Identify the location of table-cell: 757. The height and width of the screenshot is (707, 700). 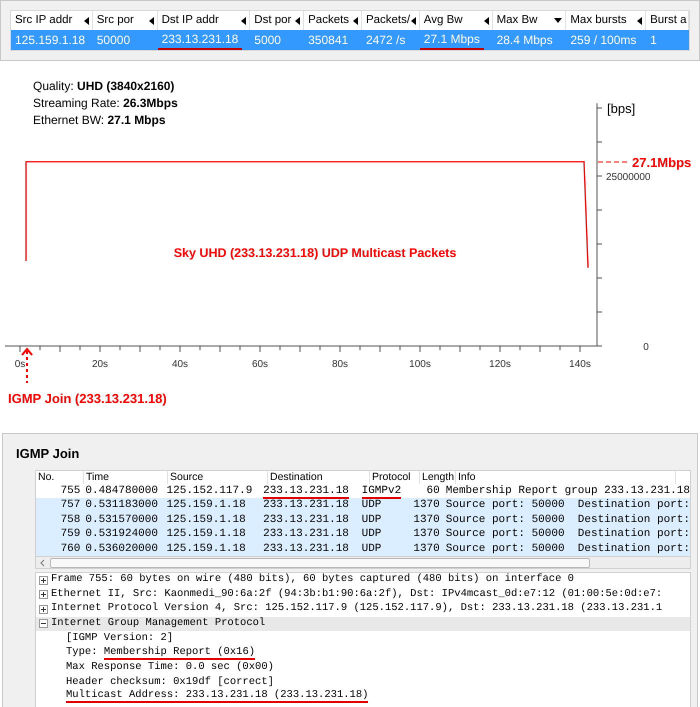
(70, 505).